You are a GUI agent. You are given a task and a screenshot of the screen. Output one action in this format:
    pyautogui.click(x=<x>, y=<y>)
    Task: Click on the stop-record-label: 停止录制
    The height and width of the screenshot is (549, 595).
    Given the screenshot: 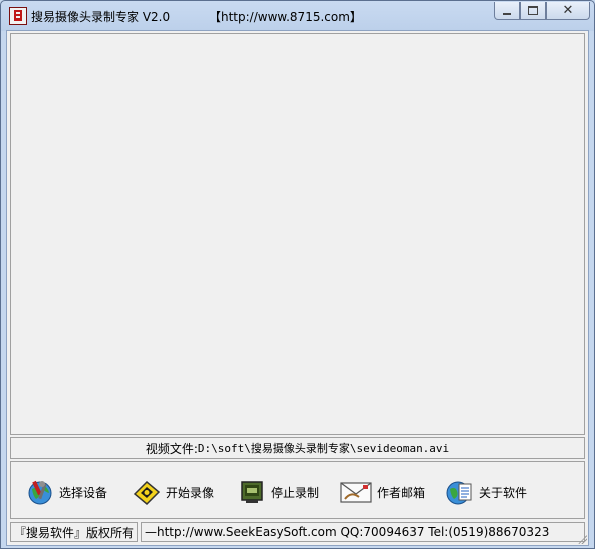 What is the action you would take?
    pyautogui.click(x=295, y=492)
    